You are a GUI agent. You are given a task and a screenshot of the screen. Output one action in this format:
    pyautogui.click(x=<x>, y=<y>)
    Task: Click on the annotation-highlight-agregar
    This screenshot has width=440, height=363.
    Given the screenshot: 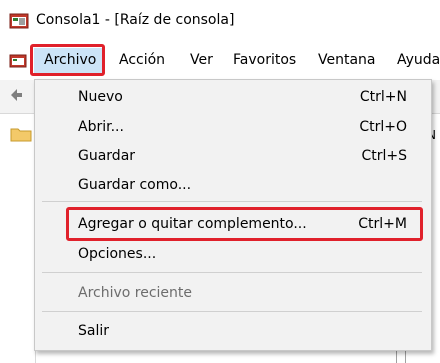 What is the action you would take?
    pyautogui.click(x=244, y=224)
    